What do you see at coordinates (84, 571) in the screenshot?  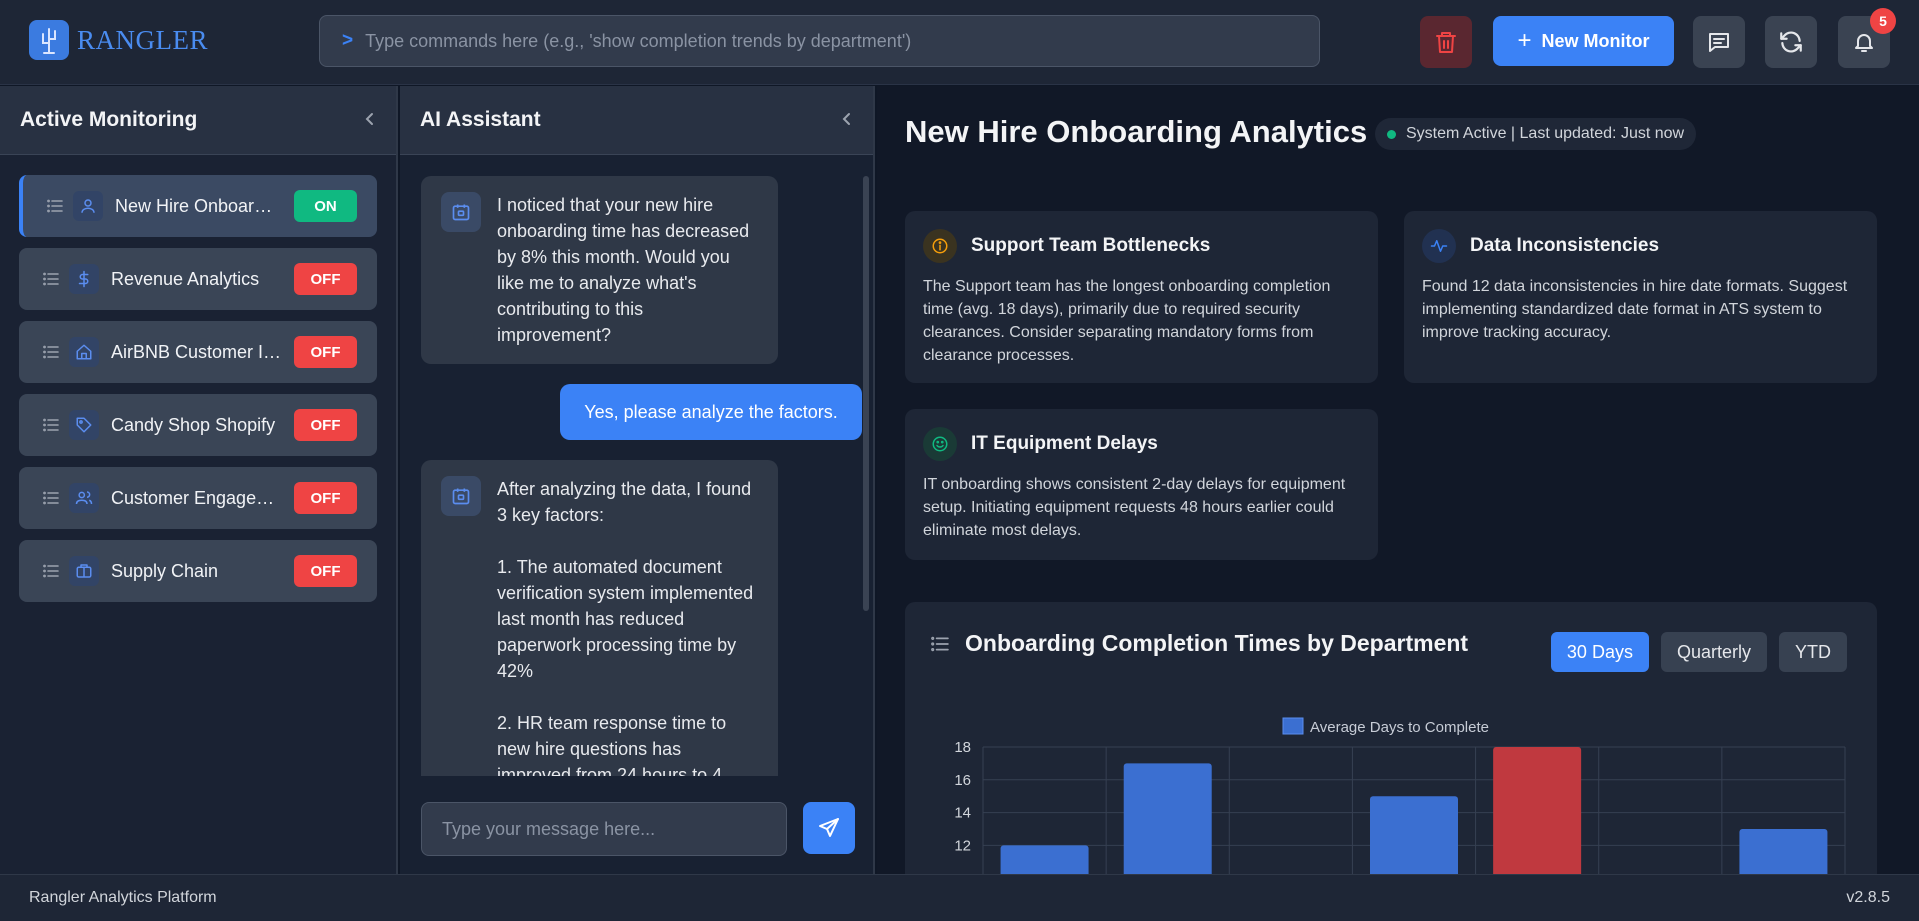 I see `briefcase-icon` at bounding box center [84, 571].